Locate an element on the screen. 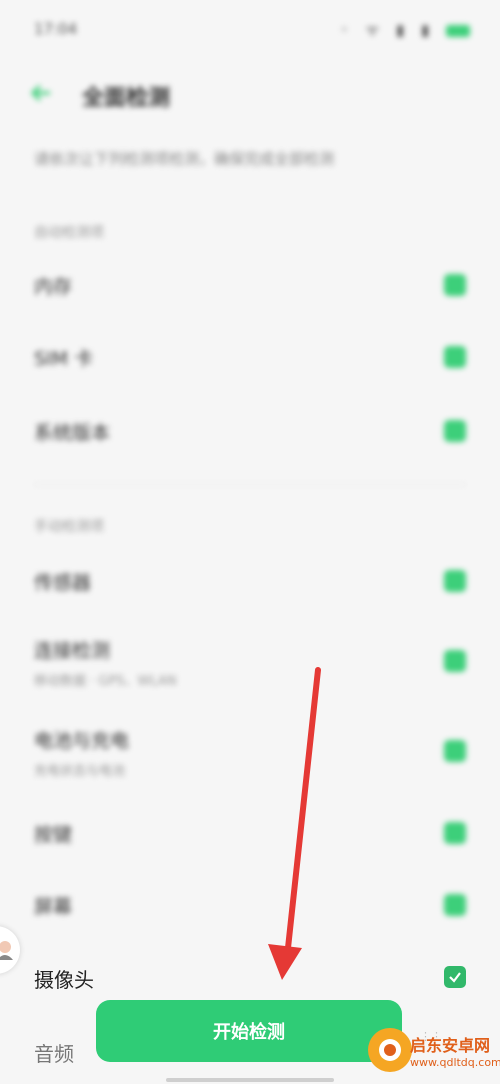  camera-item-label: 摄像头 is located at coordinates (64, 978).